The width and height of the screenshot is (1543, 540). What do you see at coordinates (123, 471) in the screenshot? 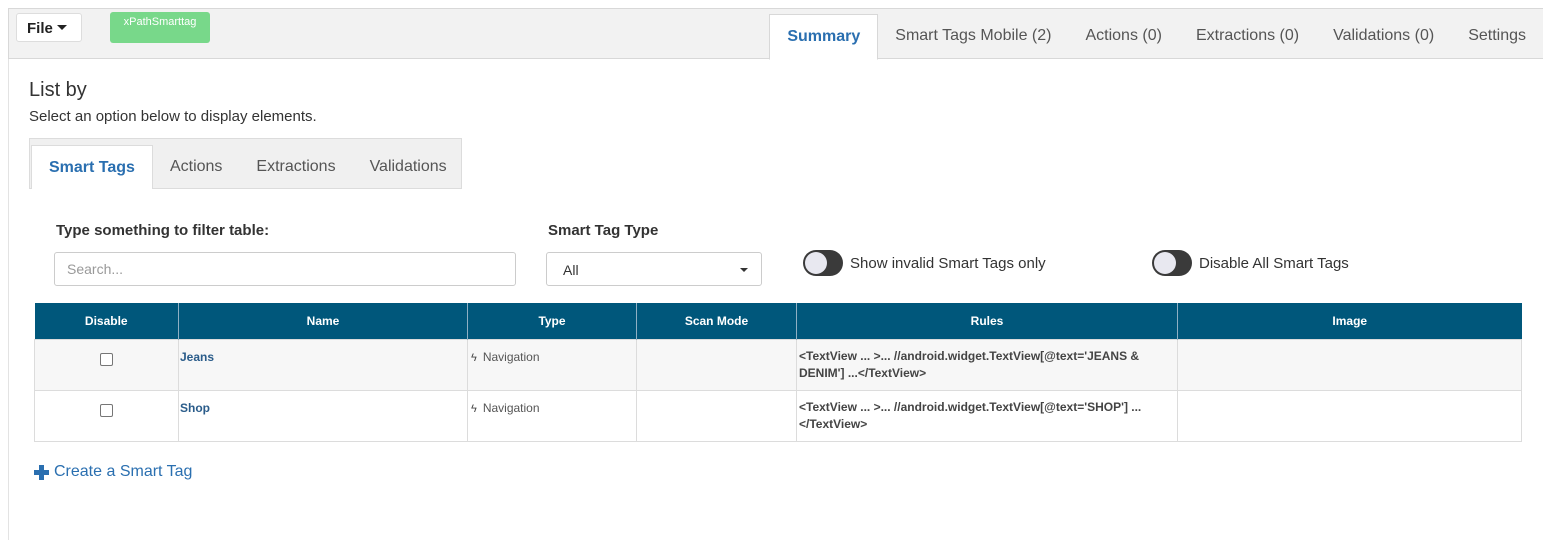
I see `create-smart-tag-label: Create a Smart Tag` at bounding box center [123, 471].